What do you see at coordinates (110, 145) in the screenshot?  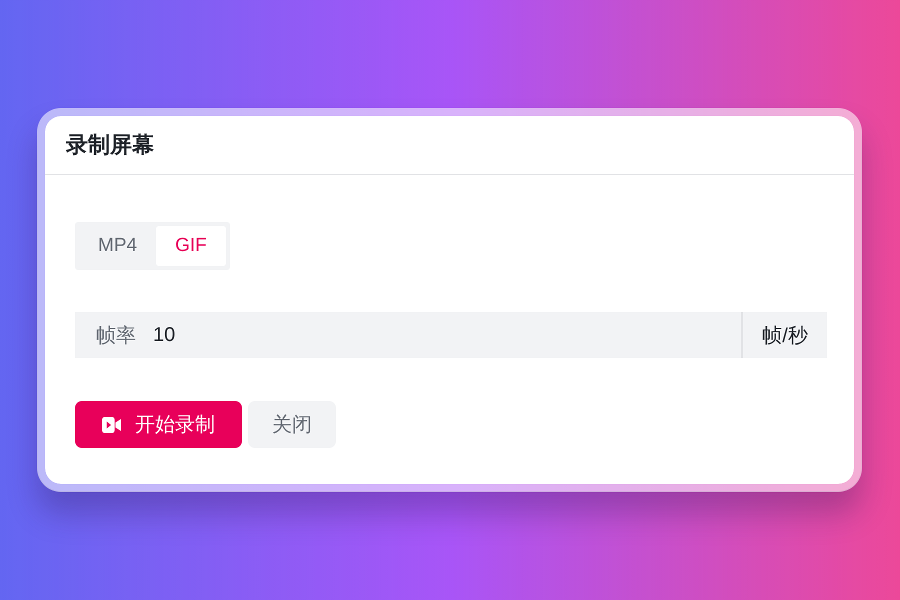 I see `dialog-title: 录制屏幕` at bounding box center [110, 145].